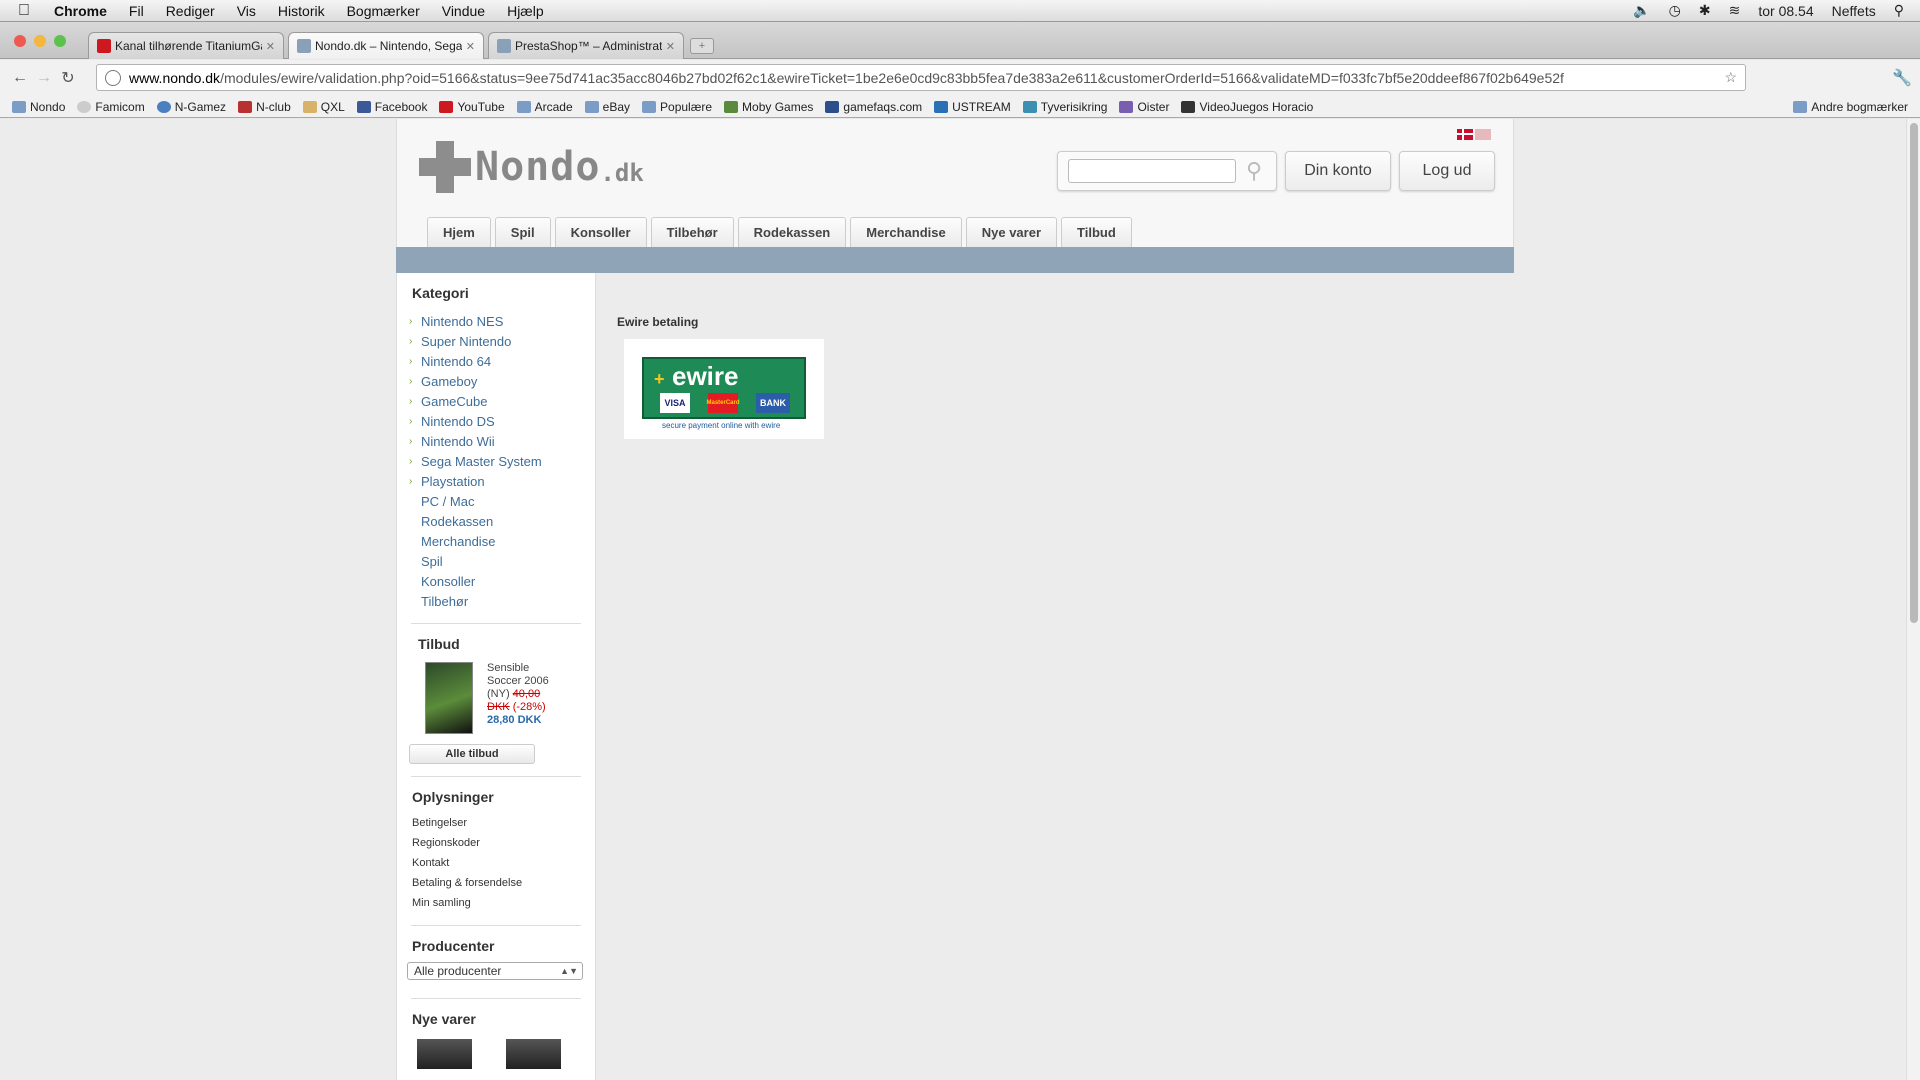 The height and width of the screenshot is (1080, 1920). I want to click on time-machine-icon: ◷, so click(1675, 10).